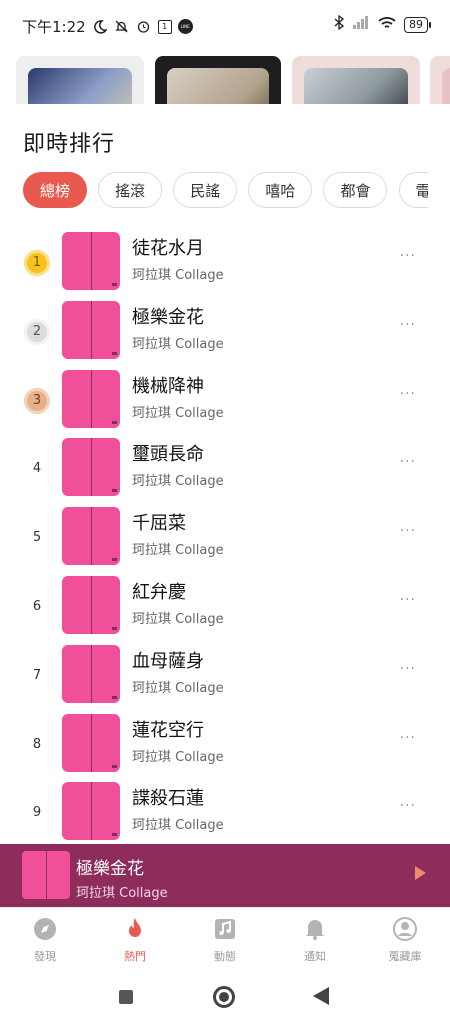  What do you see at coordinates (420, 873) in the screenshot?
I see `play-icon` at bounding box center [420, 873].